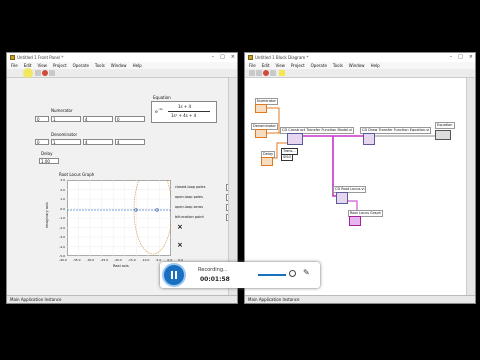  I want to click on x-tick: -30.0, so click(90, 260).